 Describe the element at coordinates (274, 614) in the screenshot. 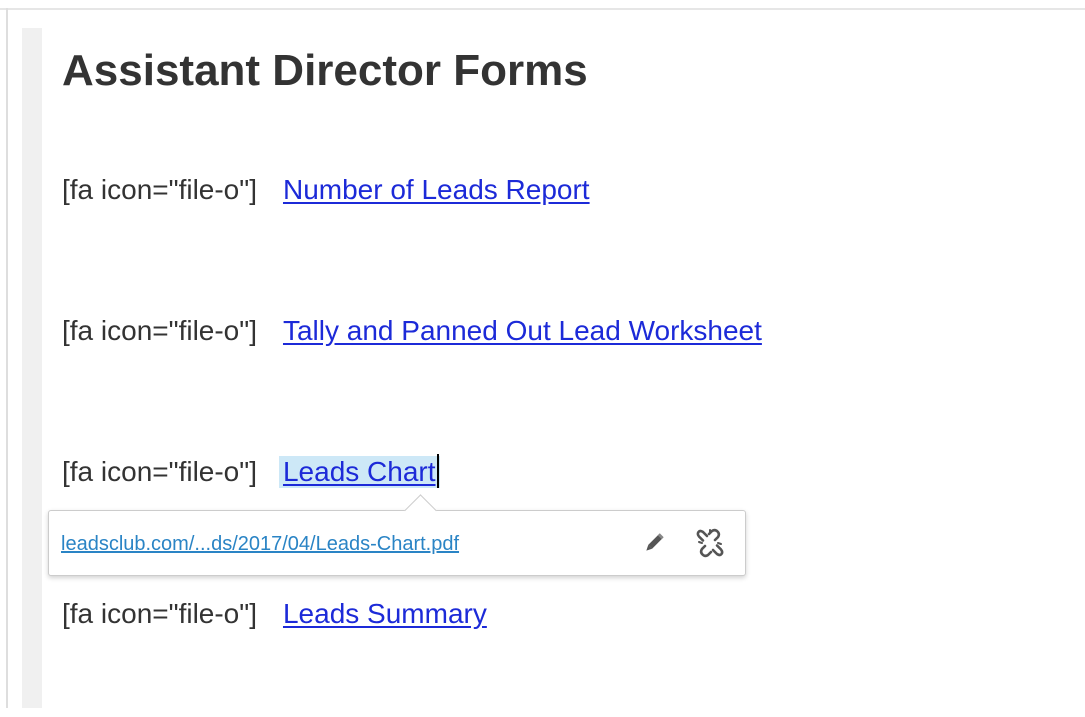

I see `list-item: [fa icon="file-o"] Leads Summary` at that location.